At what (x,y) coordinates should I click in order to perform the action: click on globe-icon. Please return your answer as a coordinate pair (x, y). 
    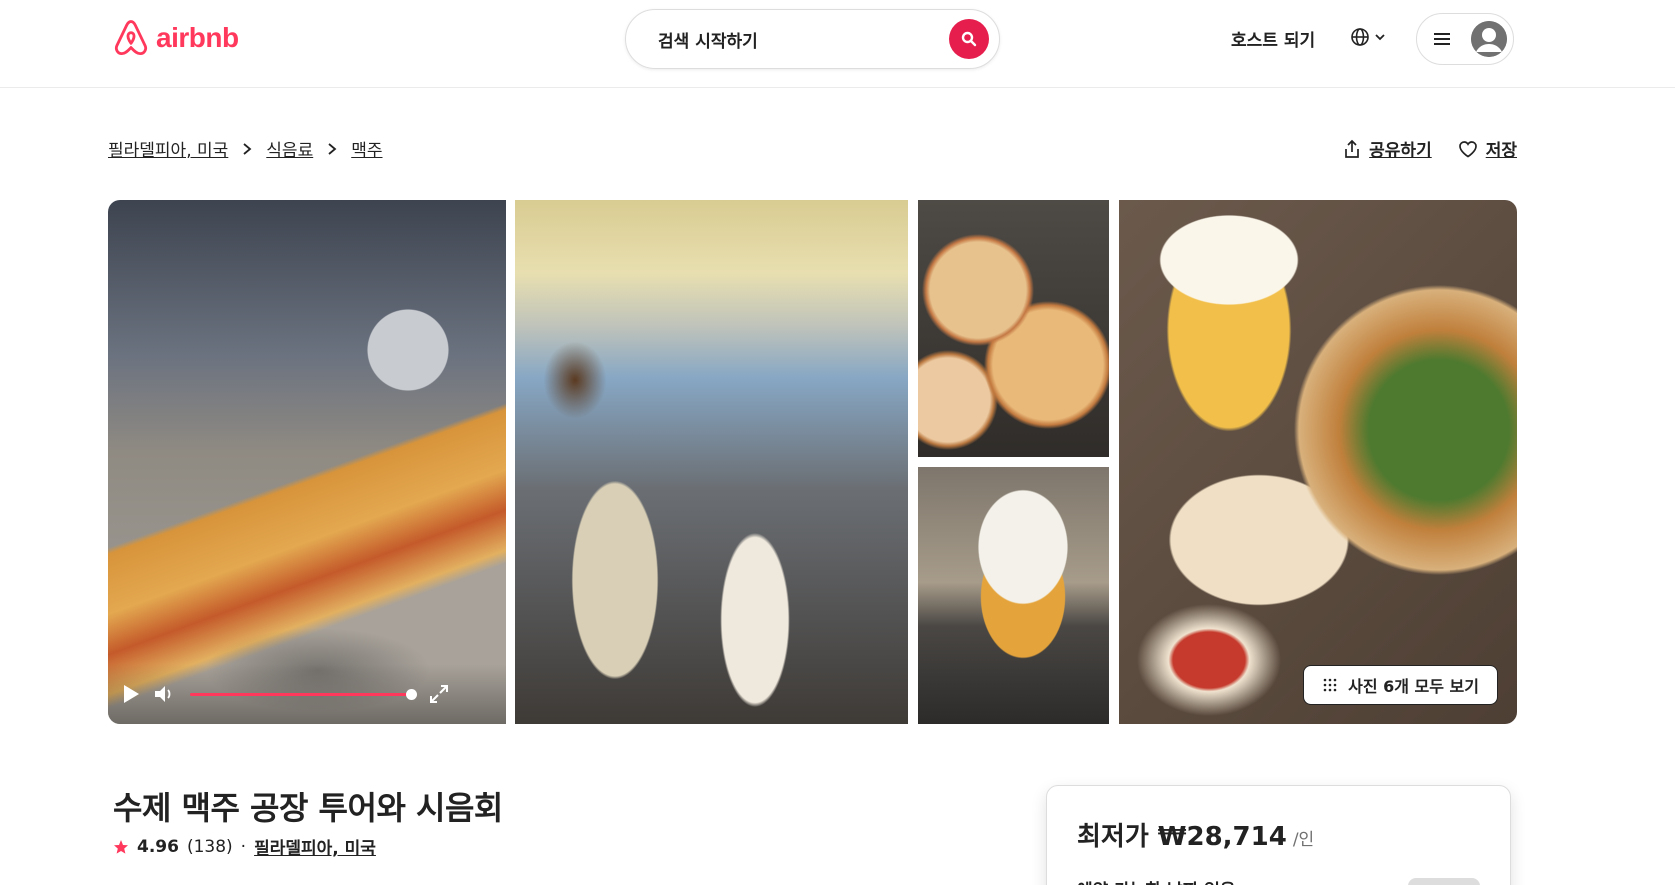
    Looking at the image, I should click on (1360, 37).